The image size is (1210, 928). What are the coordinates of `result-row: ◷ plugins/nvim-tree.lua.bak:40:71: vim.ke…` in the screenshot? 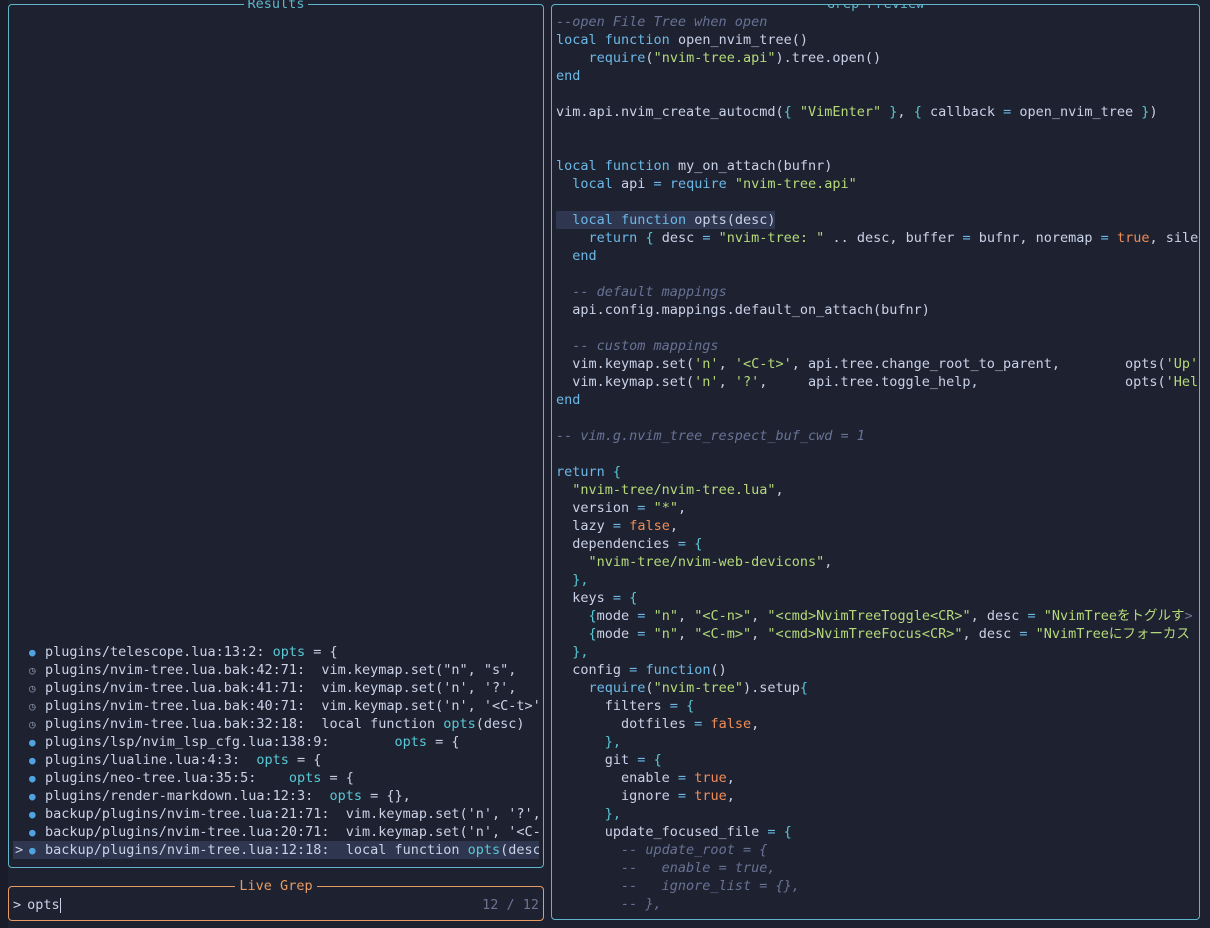 It's located at (276, 706).